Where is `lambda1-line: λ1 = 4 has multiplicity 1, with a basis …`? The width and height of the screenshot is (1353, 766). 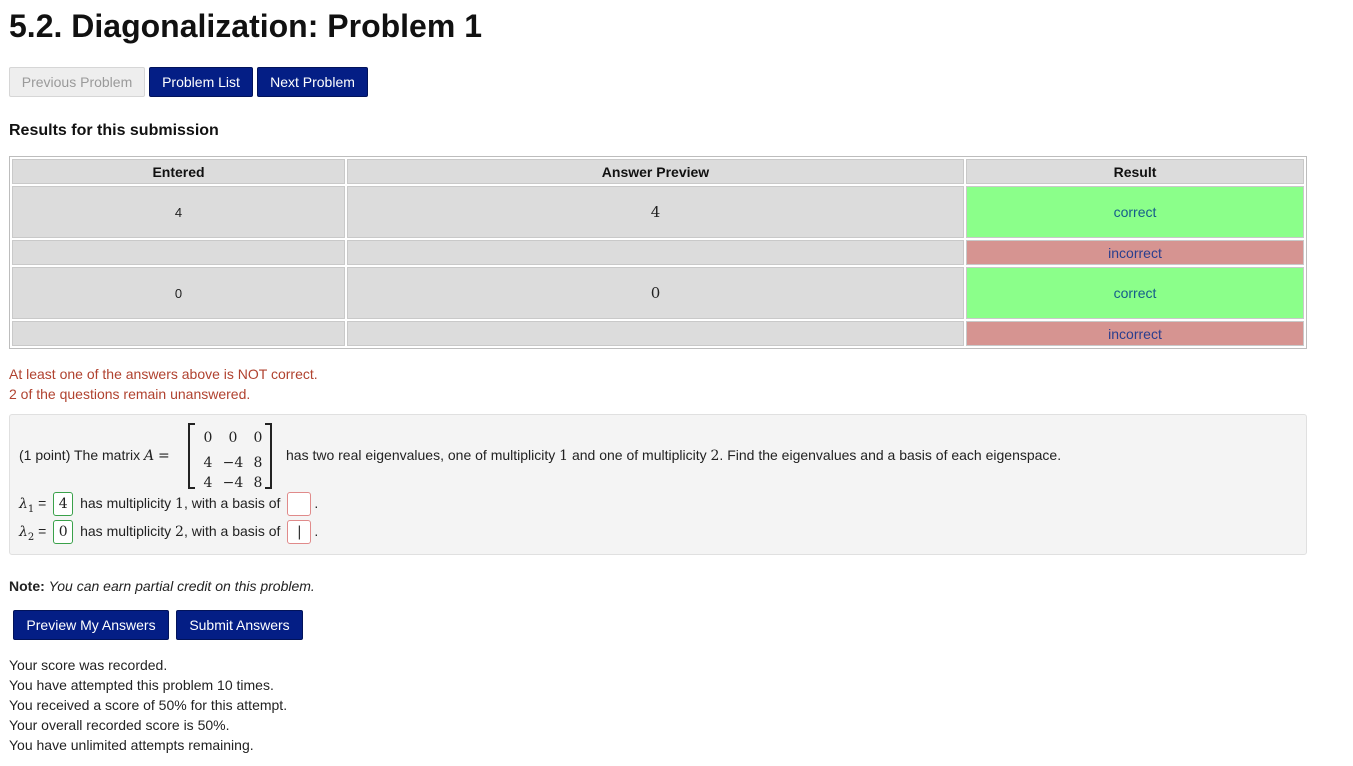 lambda1-line: λ1 = 4 has multiplicity 1, with a basis … is located at coordinates (169, 503).